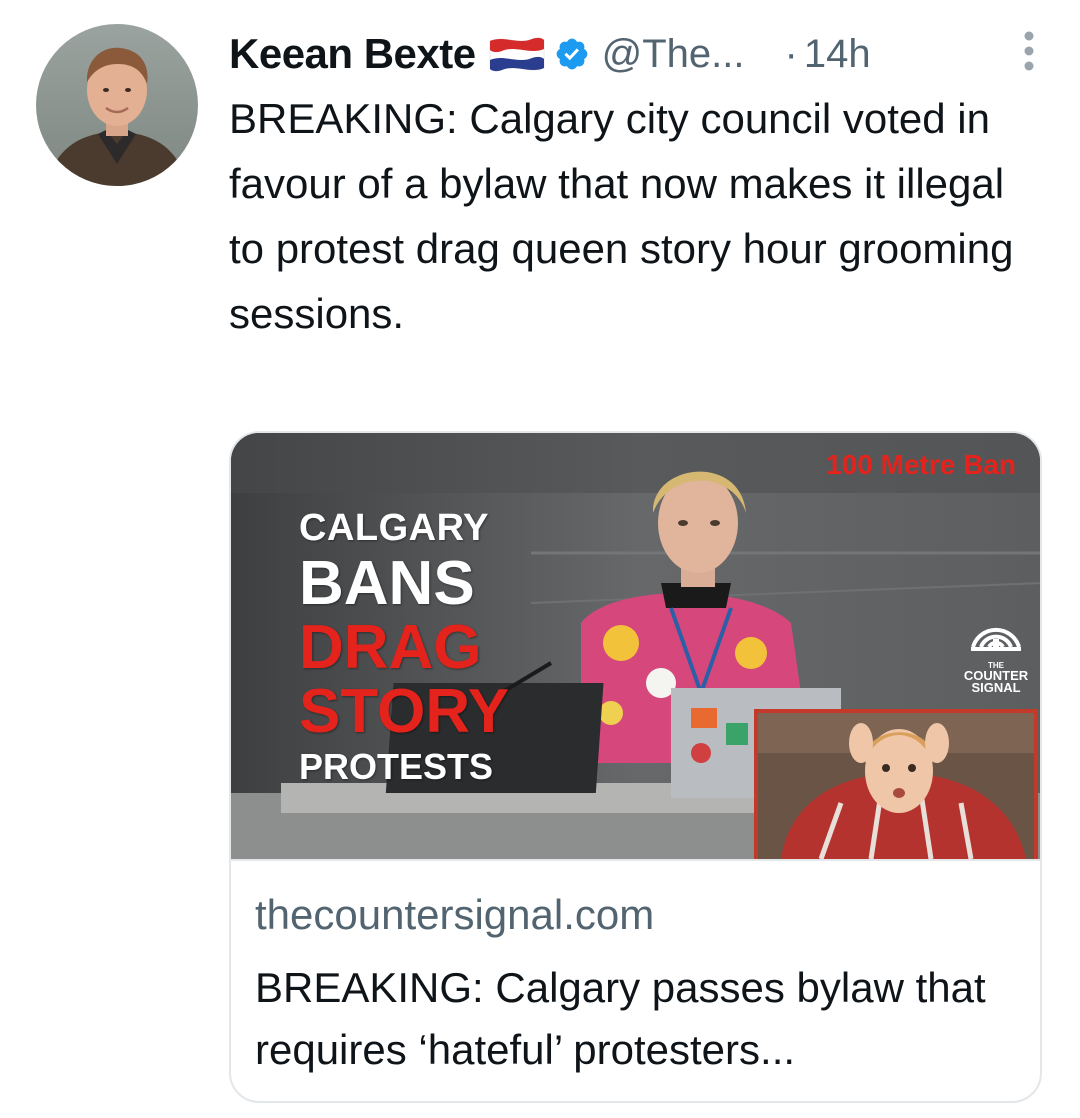 This screenshot has width=1080, height=1118. I want to click on counter-signal-logo: THE COUNTER SIGNAL, so click(996, 649).